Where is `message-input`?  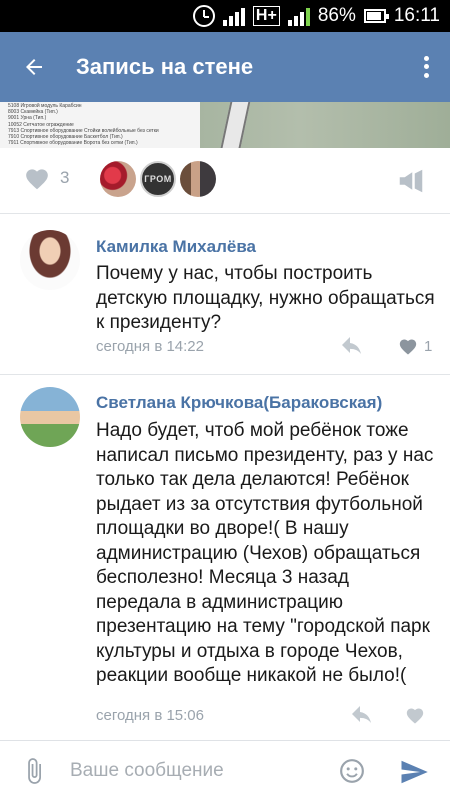 message-input is located at coordinates (195, 771).